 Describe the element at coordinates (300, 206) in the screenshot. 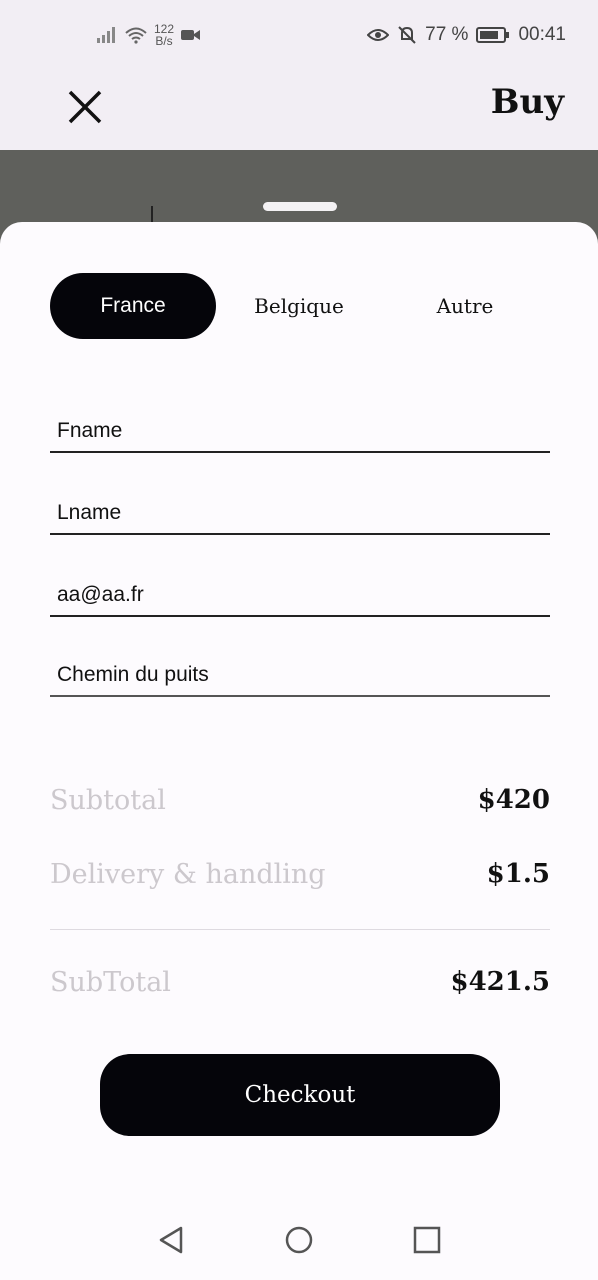

I see `drag-handle` at that location.